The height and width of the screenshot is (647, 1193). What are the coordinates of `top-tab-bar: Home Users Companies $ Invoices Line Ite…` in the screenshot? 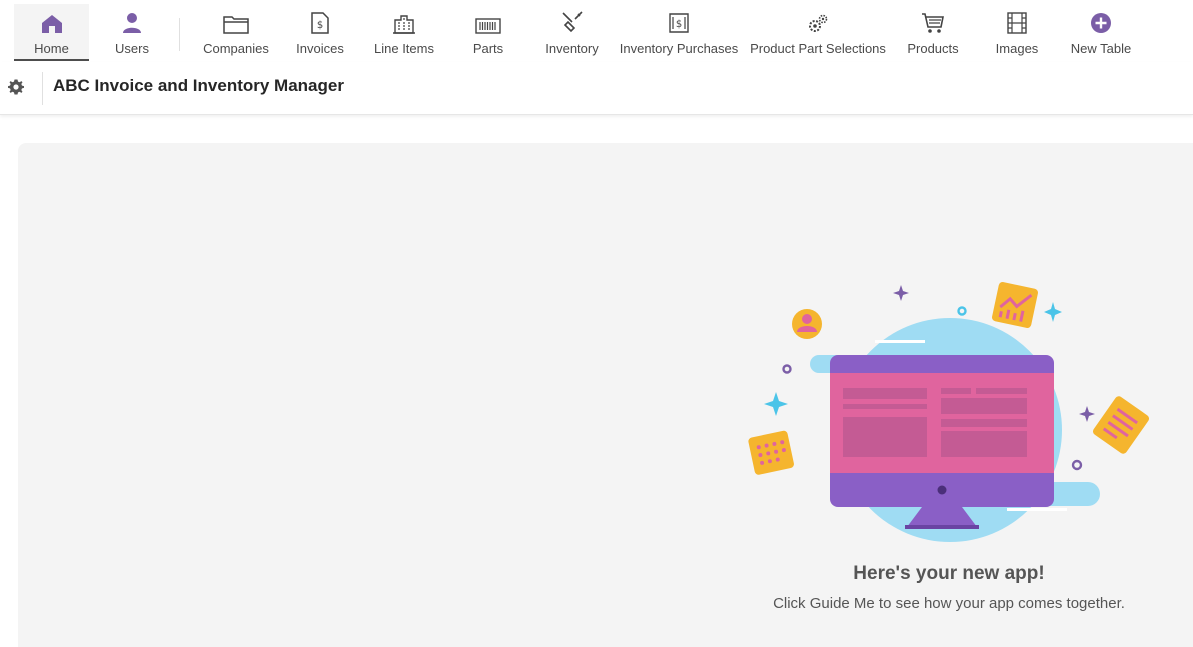 It's located at (596, 31).